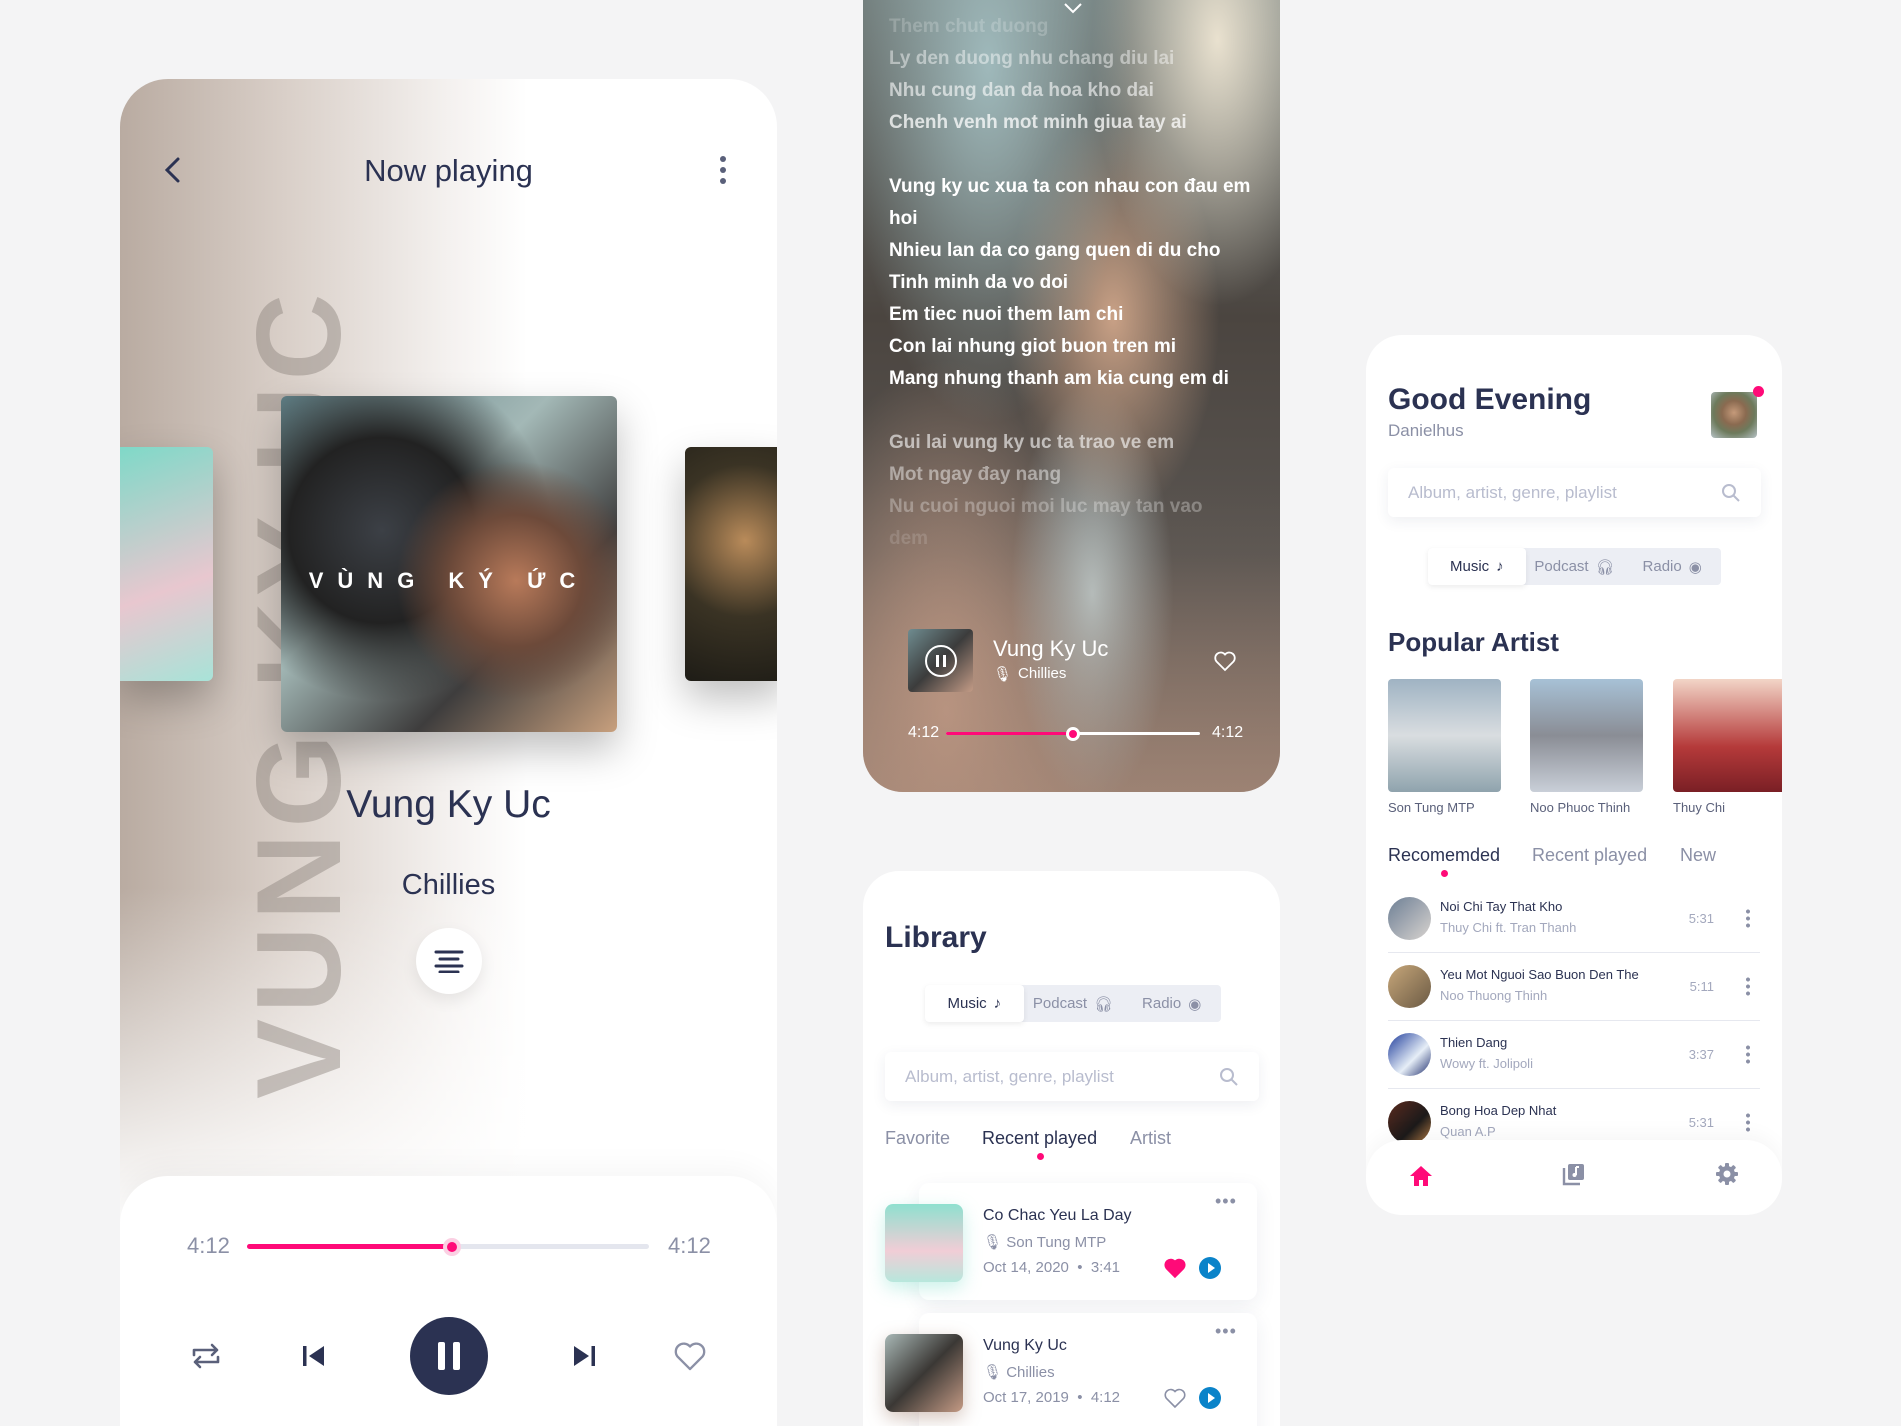  I want to click on song-title: Noi Chi Tay That Kho, so click(1501, 906).